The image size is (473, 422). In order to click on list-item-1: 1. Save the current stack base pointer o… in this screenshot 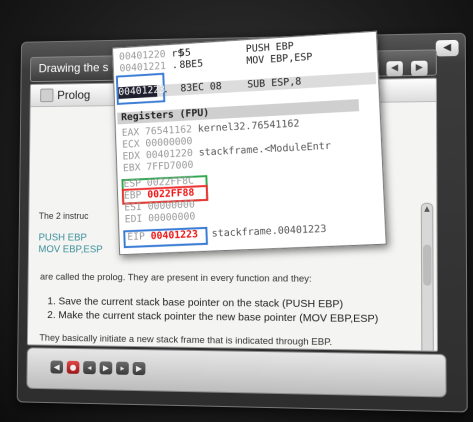, I will do `click(195, 302)`.